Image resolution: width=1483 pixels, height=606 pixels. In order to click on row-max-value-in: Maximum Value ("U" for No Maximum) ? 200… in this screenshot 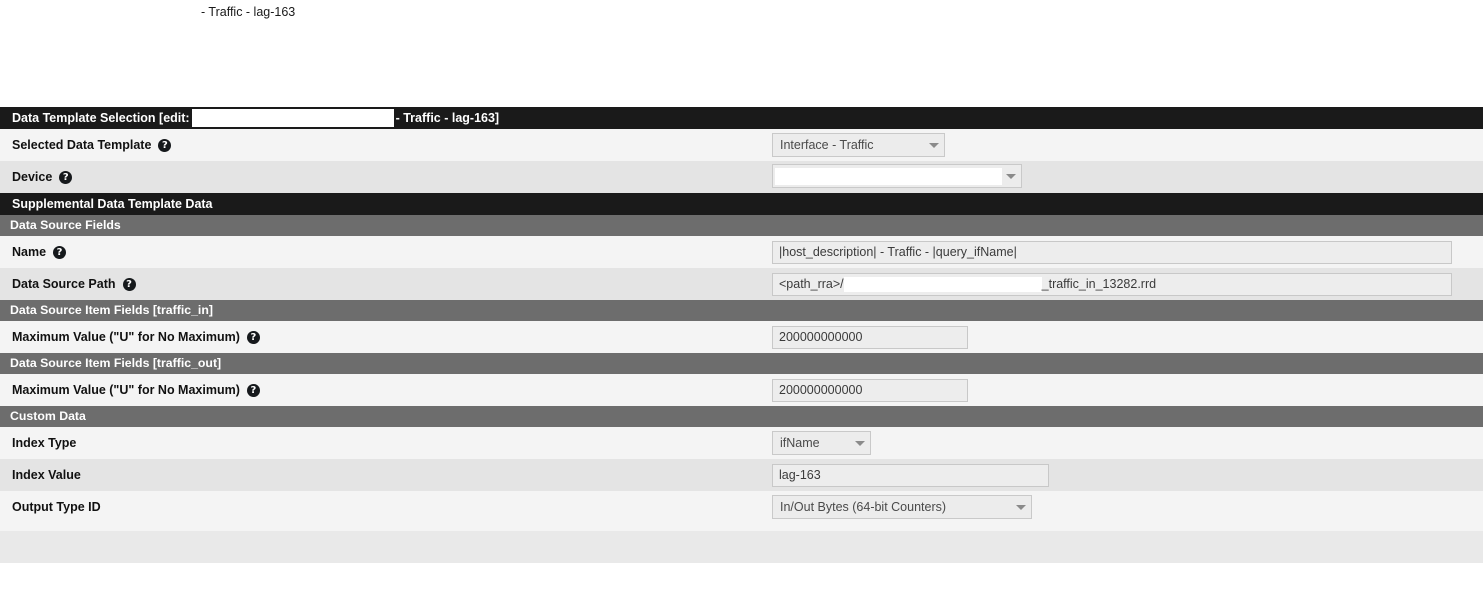, I will do `click(741, 337)`.